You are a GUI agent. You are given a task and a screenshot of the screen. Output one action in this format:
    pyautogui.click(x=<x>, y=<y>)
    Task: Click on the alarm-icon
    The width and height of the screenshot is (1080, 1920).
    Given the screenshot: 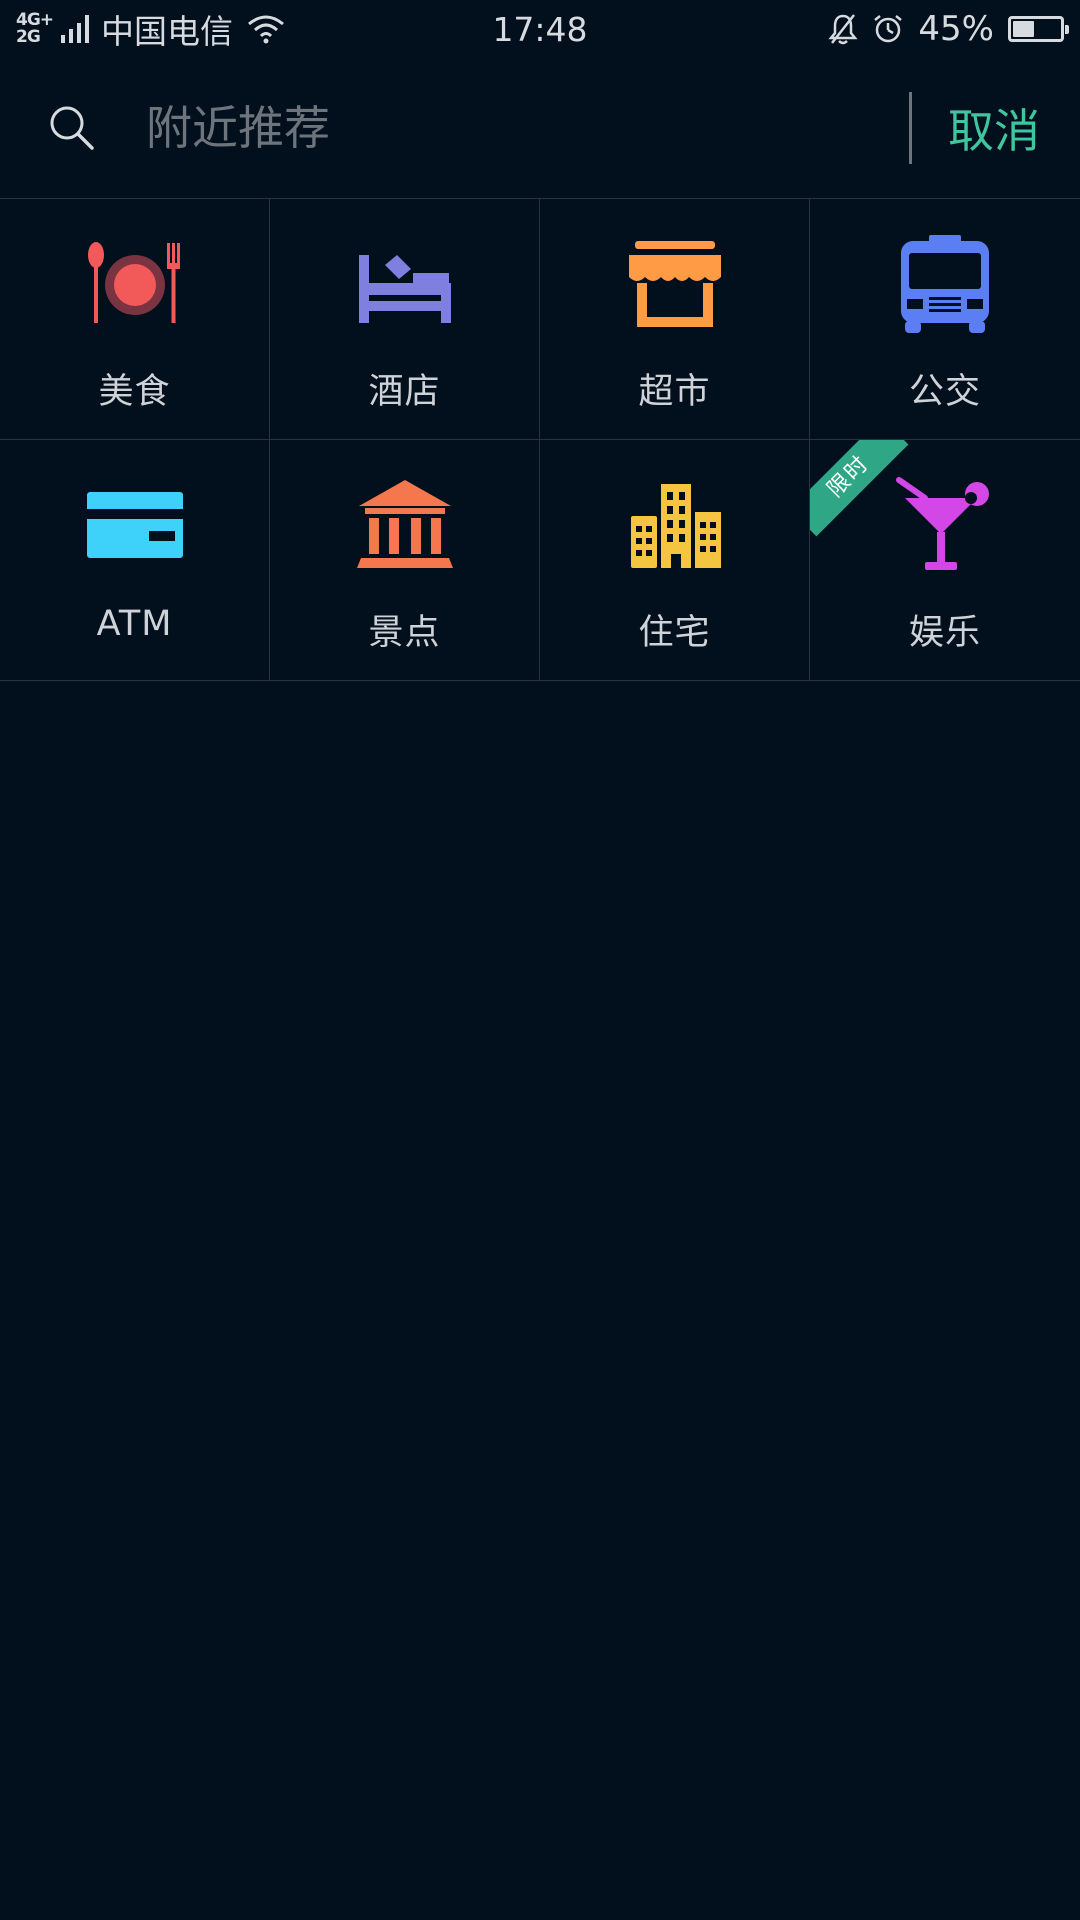 What is the action you would take?
    pyautogui.click(x=888, y=29)
    